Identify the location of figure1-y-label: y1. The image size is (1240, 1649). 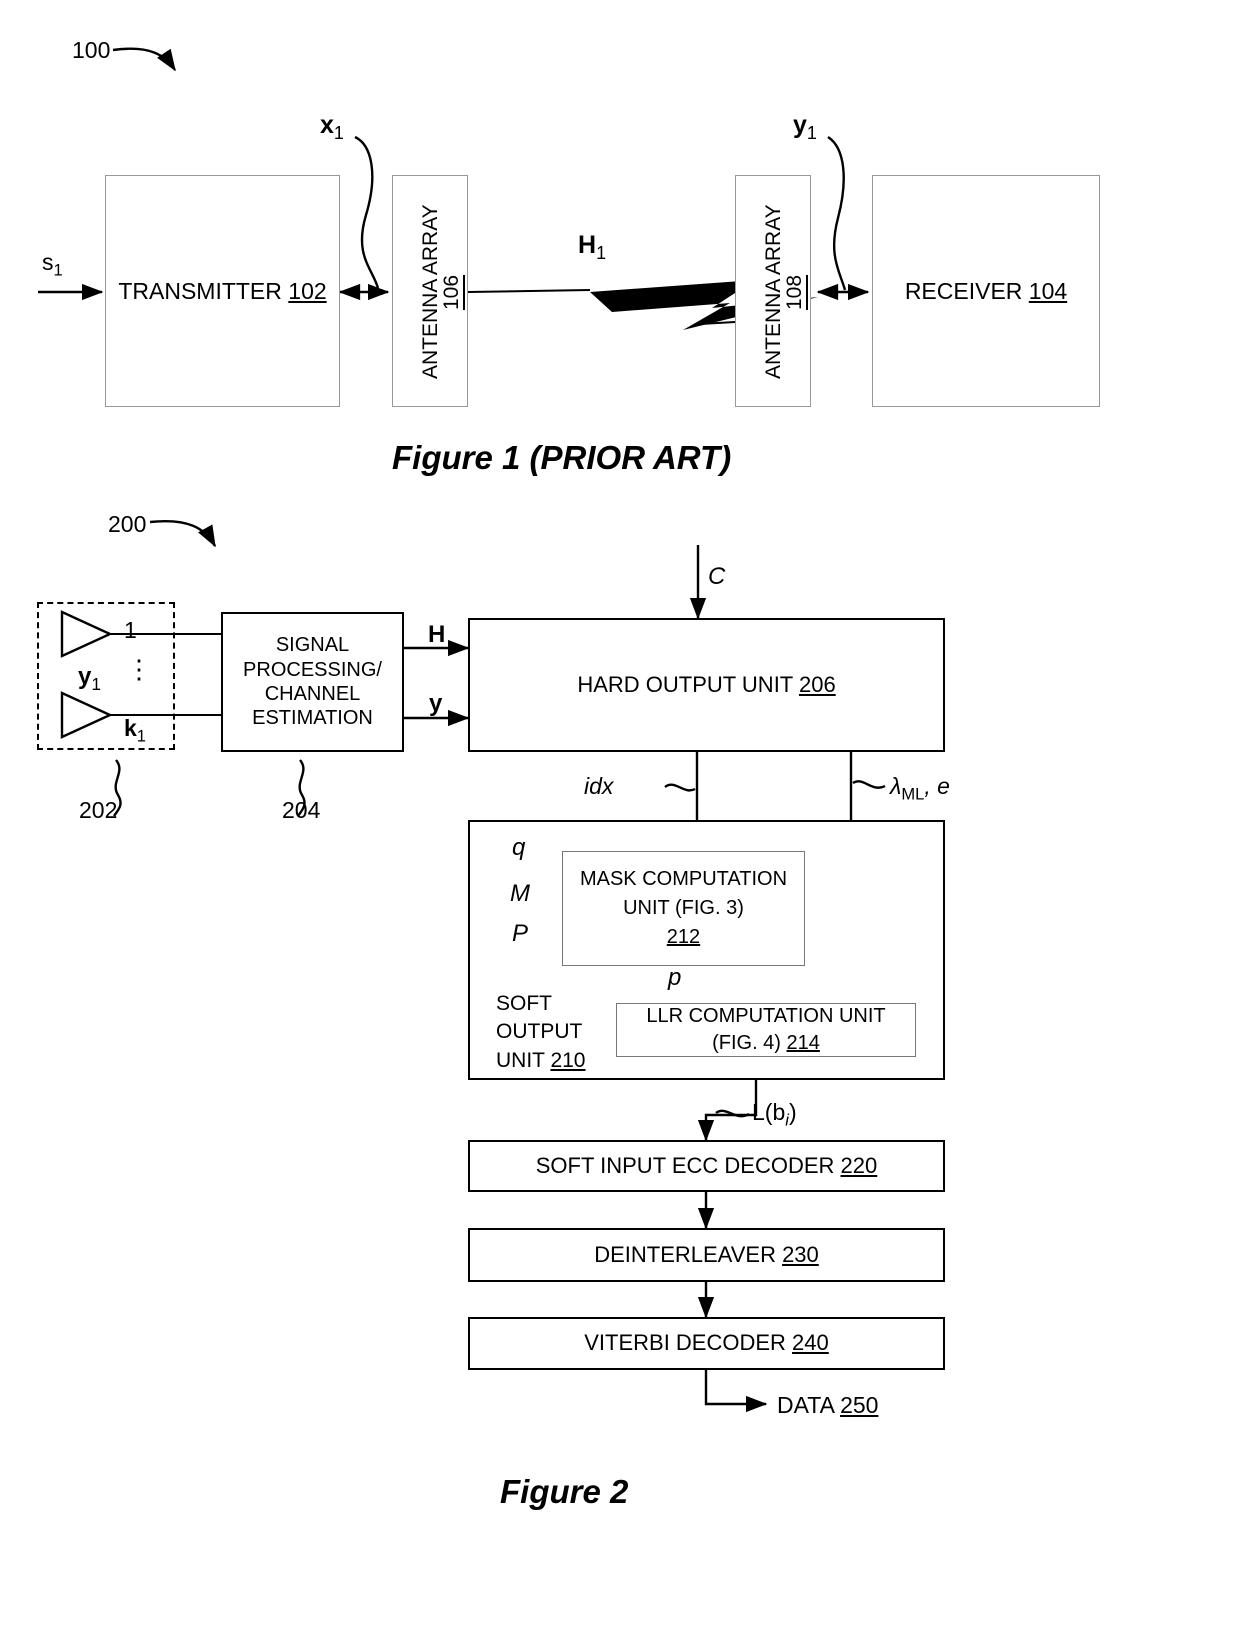
(805, 127).